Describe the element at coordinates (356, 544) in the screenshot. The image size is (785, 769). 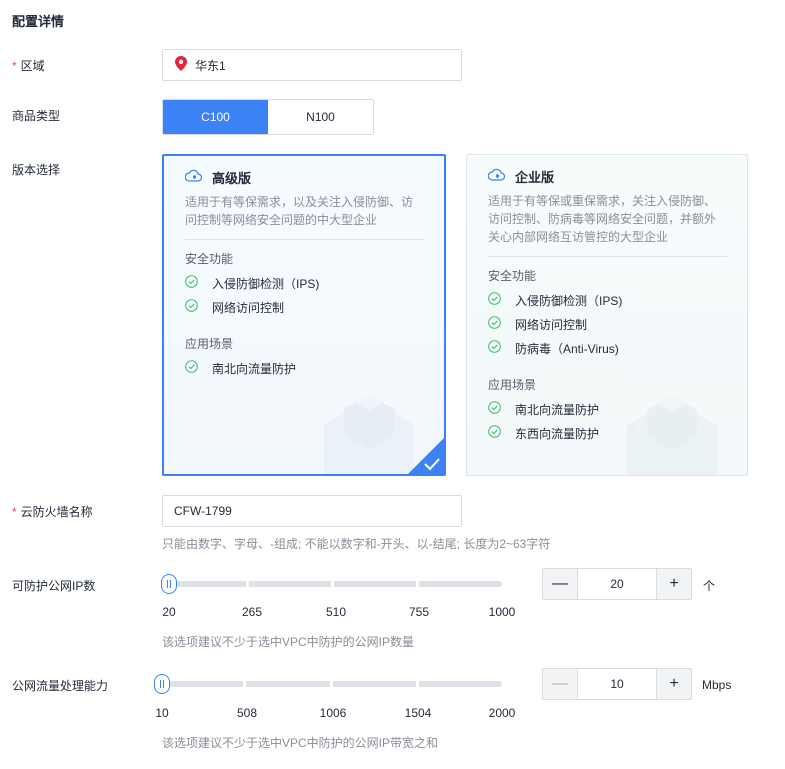
I see `firewall-name-hint: 只能由数字、字母、-组成; 不能以数字和-开头、以-结尾; 长度为2~63字符` at that location.